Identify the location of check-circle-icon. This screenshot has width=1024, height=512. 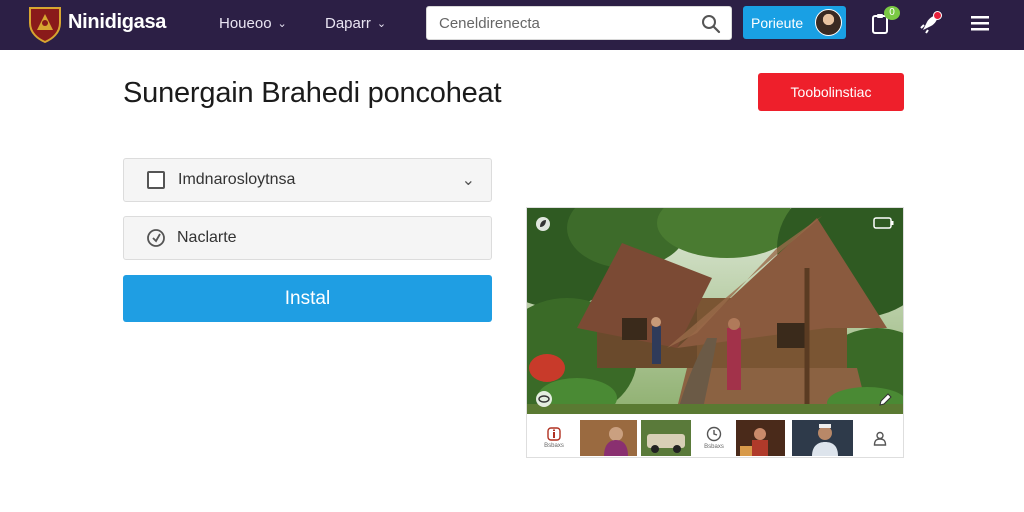
(156, 238).